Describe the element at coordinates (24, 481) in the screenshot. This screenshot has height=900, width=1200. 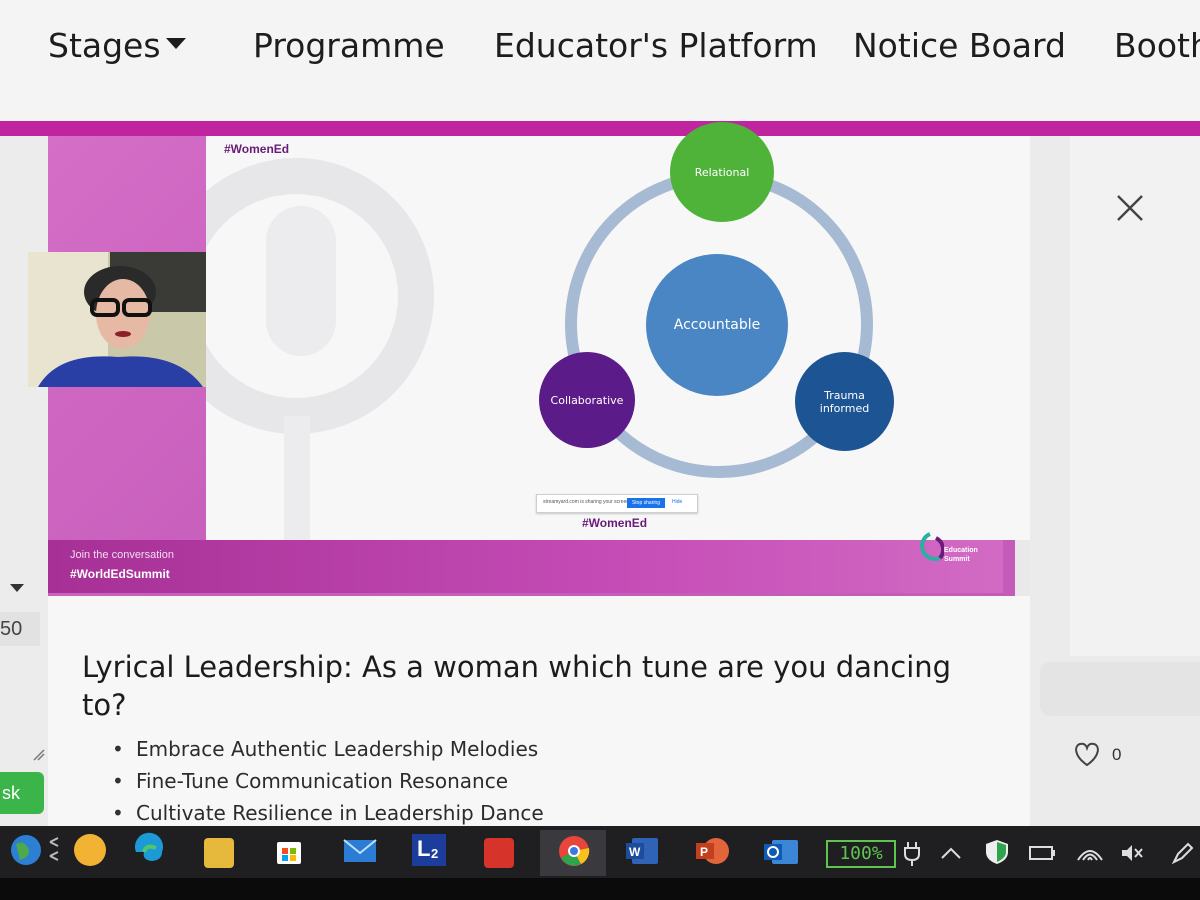
I see `left-sidebar` at that location.